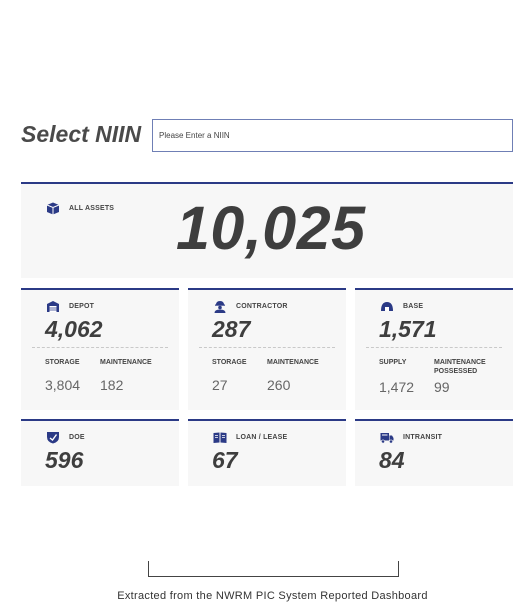 This screenshot has height=612, width=531. What do you see at coordinates (81, 134) in the screenshot?
I see `select-niin-title: Select NIIN` at bounding box center [81, 134].